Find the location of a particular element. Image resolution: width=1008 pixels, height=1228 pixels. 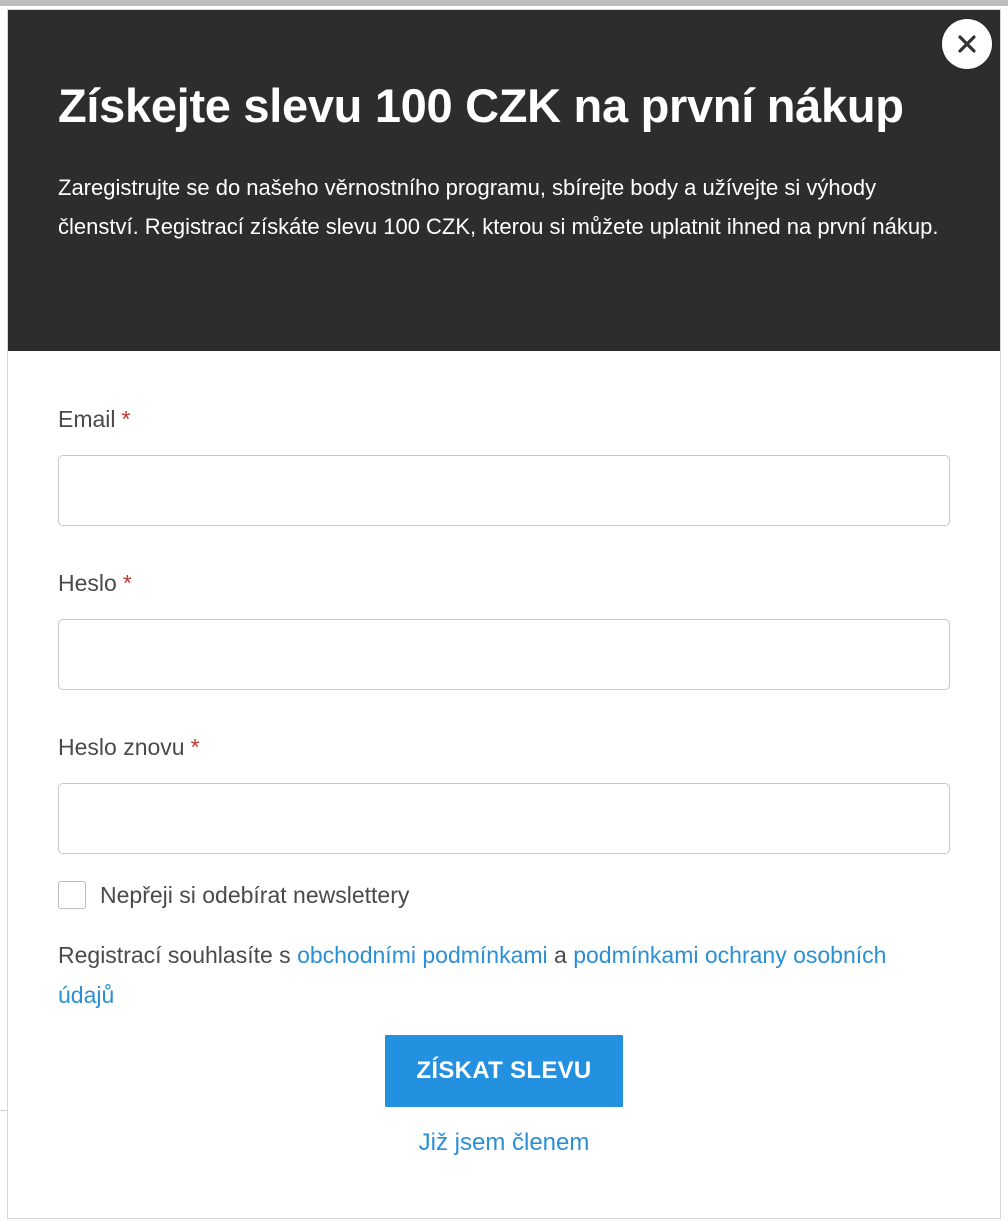

email-label-text: Email is located at coordinates (87, 419).